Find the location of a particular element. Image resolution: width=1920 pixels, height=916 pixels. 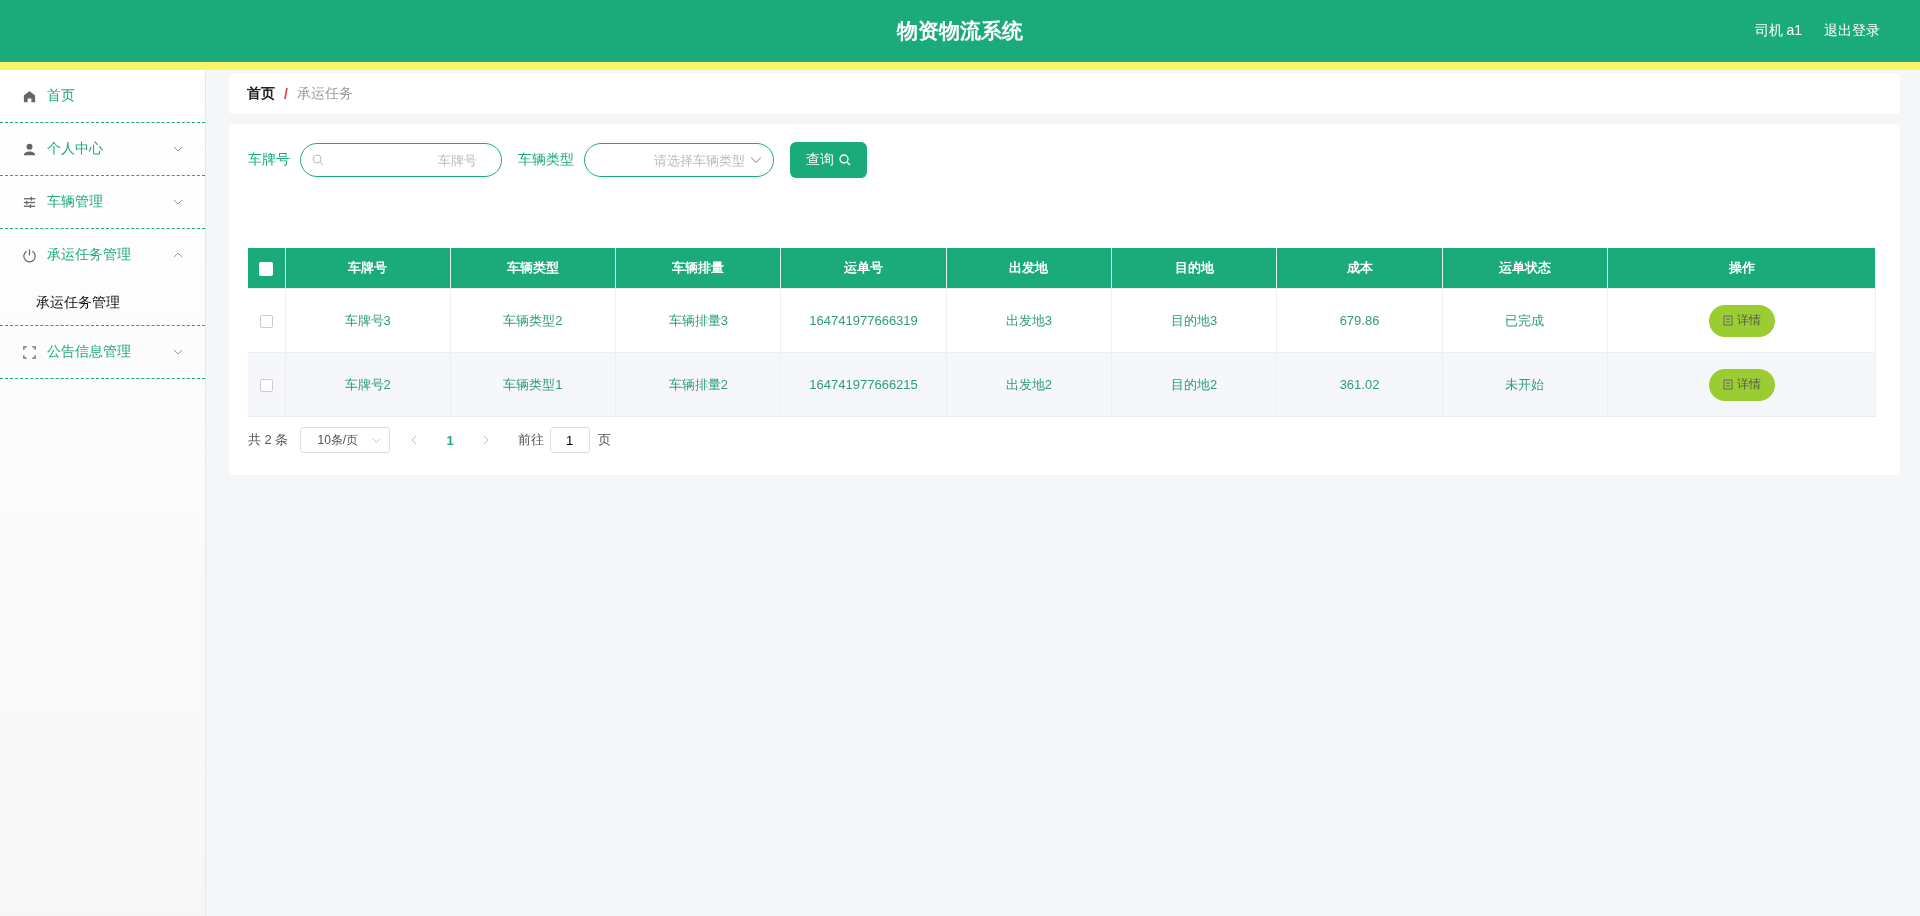

column-header: 车牌号 is located at coordinates (368, 268).